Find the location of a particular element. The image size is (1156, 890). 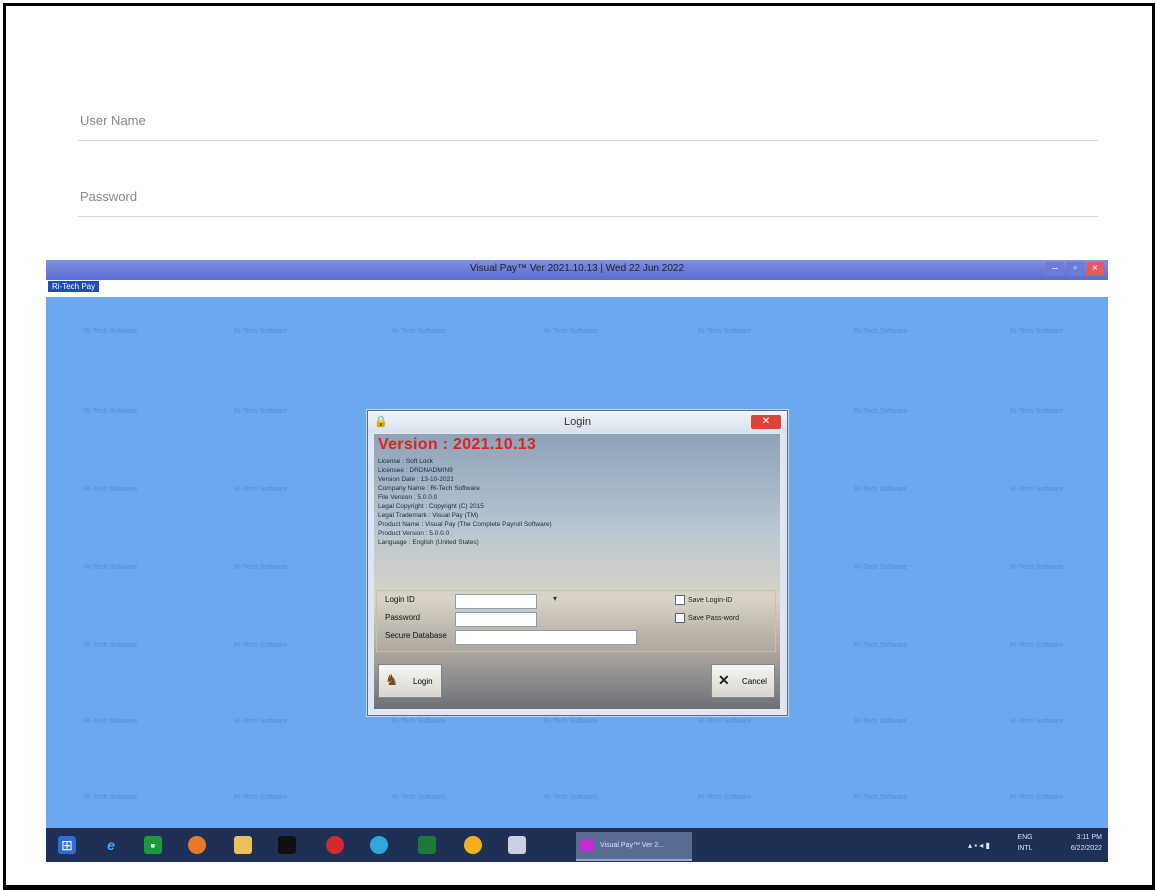

close-icon: × is located at coordinates (1095, 269).